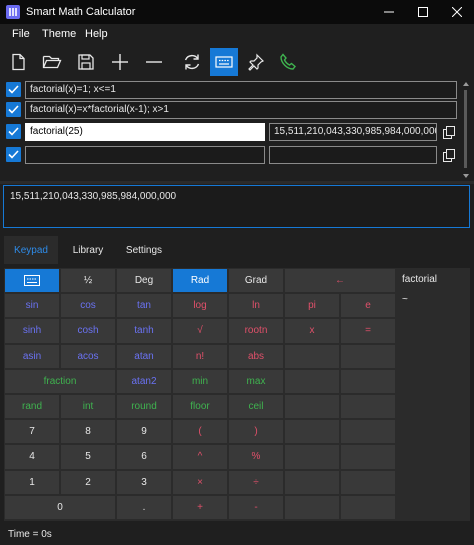  What do you see at coordinates (340, 281) in the screenshot?
I see `key-: ←` at bounding box center [340, 281].